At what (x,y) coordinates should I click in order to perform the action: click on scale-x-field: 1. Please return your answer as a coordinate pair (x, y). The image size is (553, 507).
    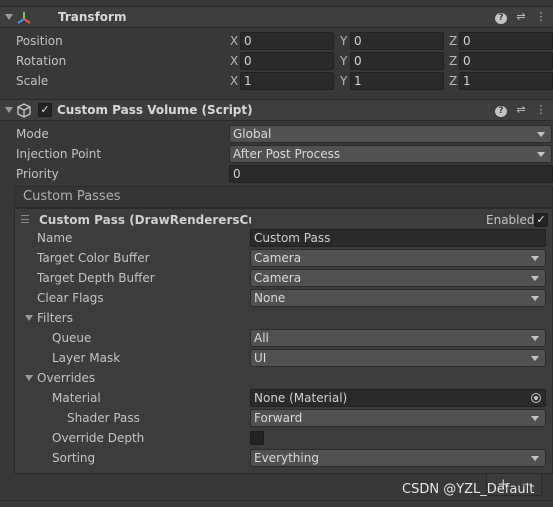
    Looking at the image, I should click on (287, 81).